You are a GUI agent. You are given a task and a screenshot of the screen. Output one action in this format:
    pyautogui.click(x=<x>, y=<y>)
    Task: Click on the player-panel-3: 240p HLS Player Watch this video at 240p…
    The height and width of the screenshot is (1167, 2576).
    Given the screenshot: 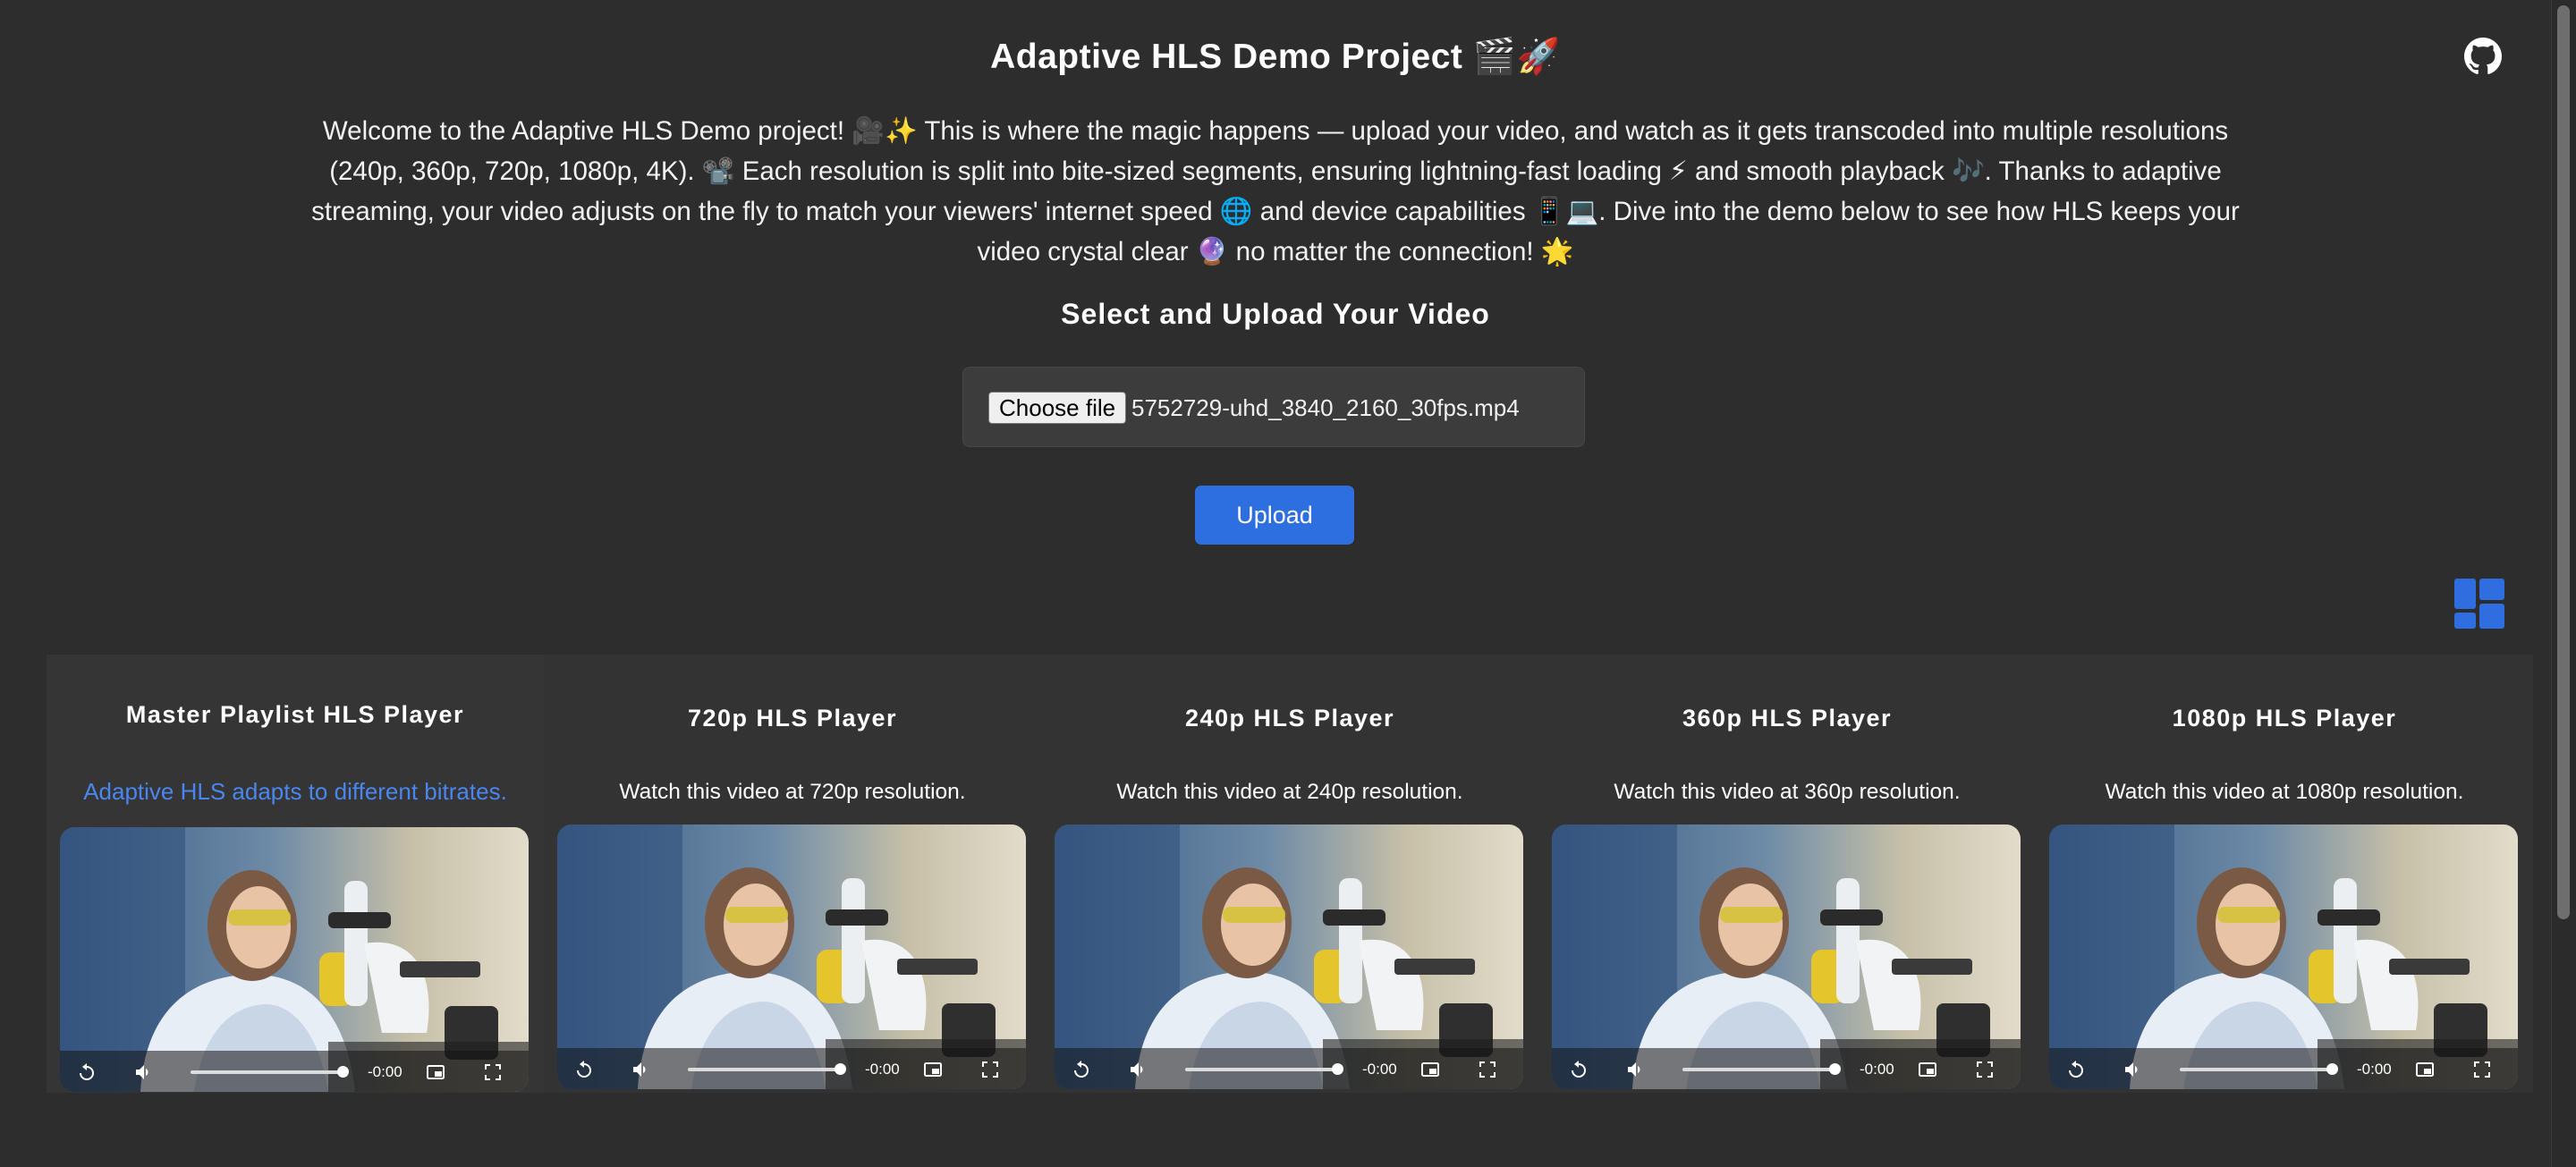 What is the action you would take?
    pyautogui.click(x=1289, y=874)
    